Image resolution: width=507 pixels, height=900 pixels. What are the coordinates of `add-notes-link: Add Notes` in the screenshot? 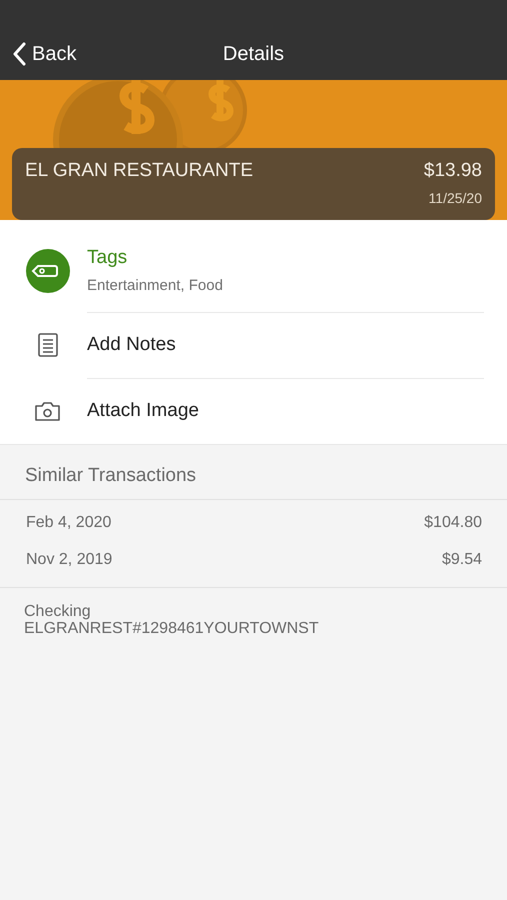 It's located at (285, 345).